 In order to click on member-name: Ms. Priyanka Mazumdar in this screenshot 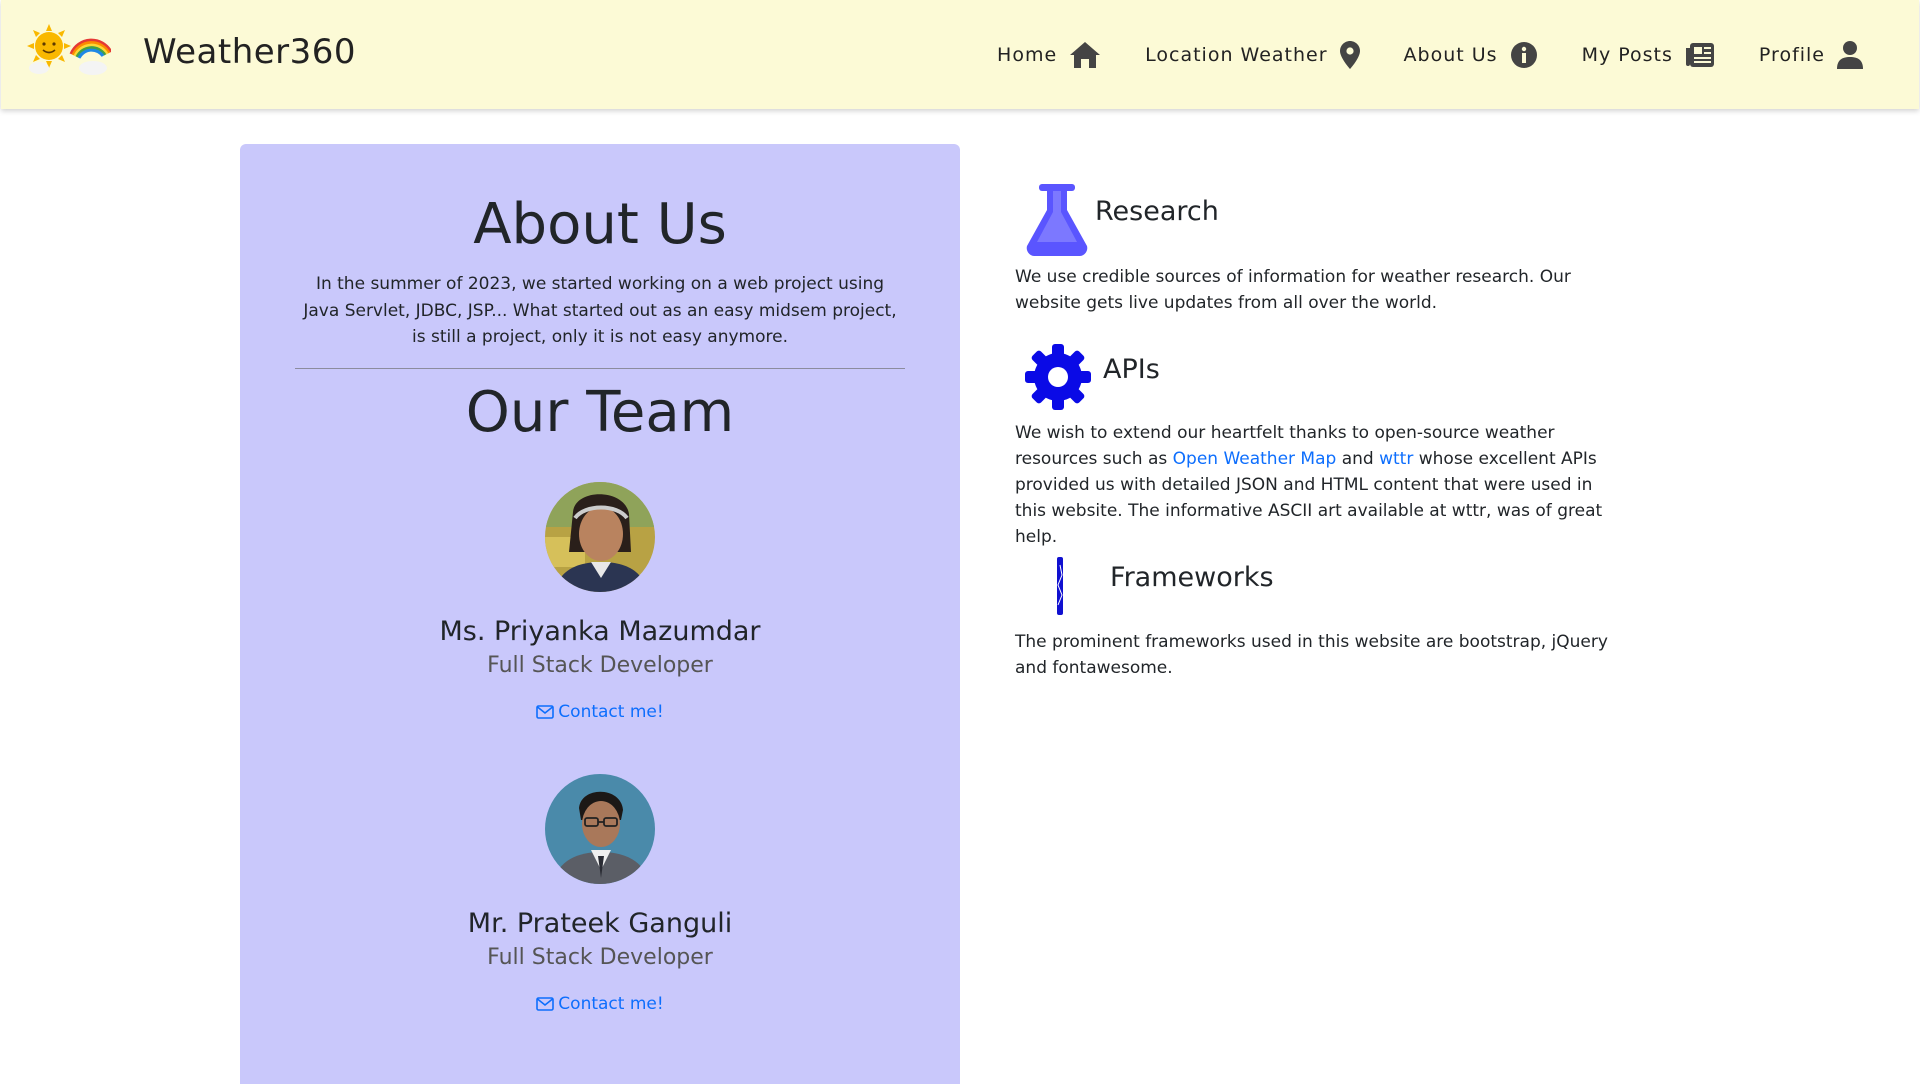, I will do `click(600, 631)`.